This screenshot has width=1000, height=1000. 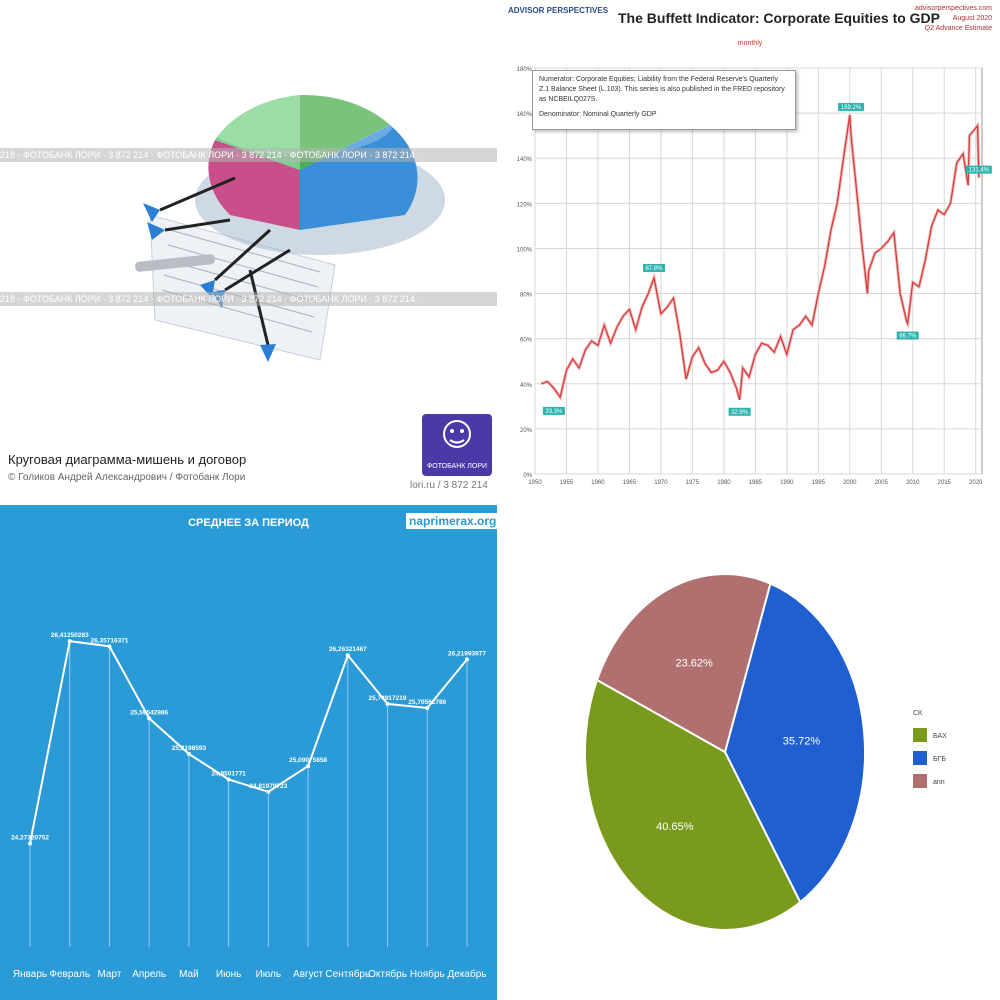 I want to click on legend-label: БГБ, so click(x=939, y=759).